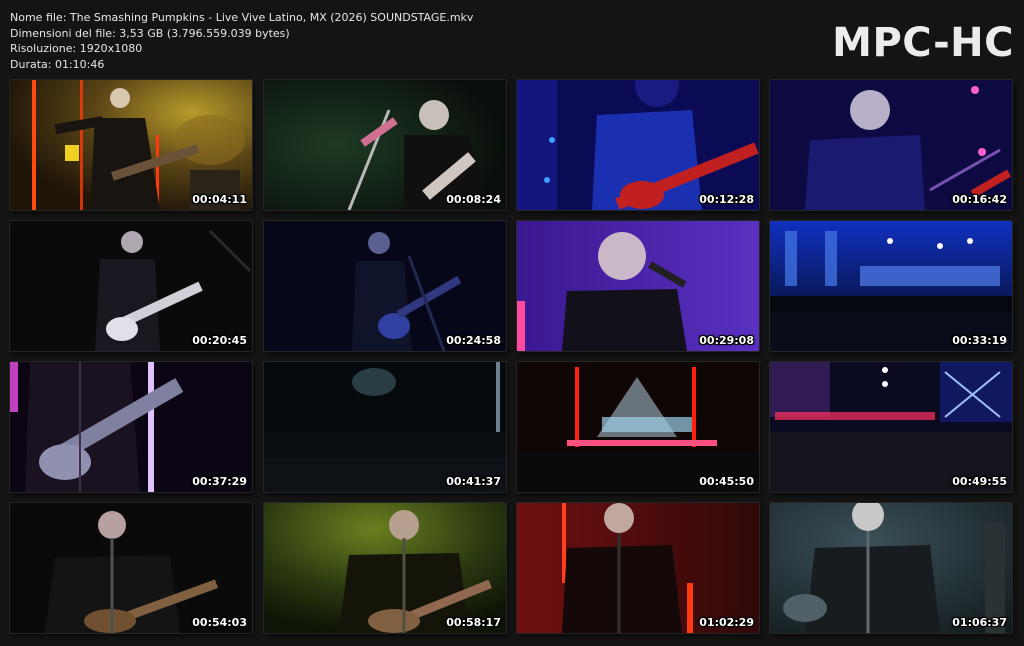  What do you see at coordinates (473, 622) in the screenshot?
I see `timestamp-label: 00:58:17` at bounding box center [473, 622].